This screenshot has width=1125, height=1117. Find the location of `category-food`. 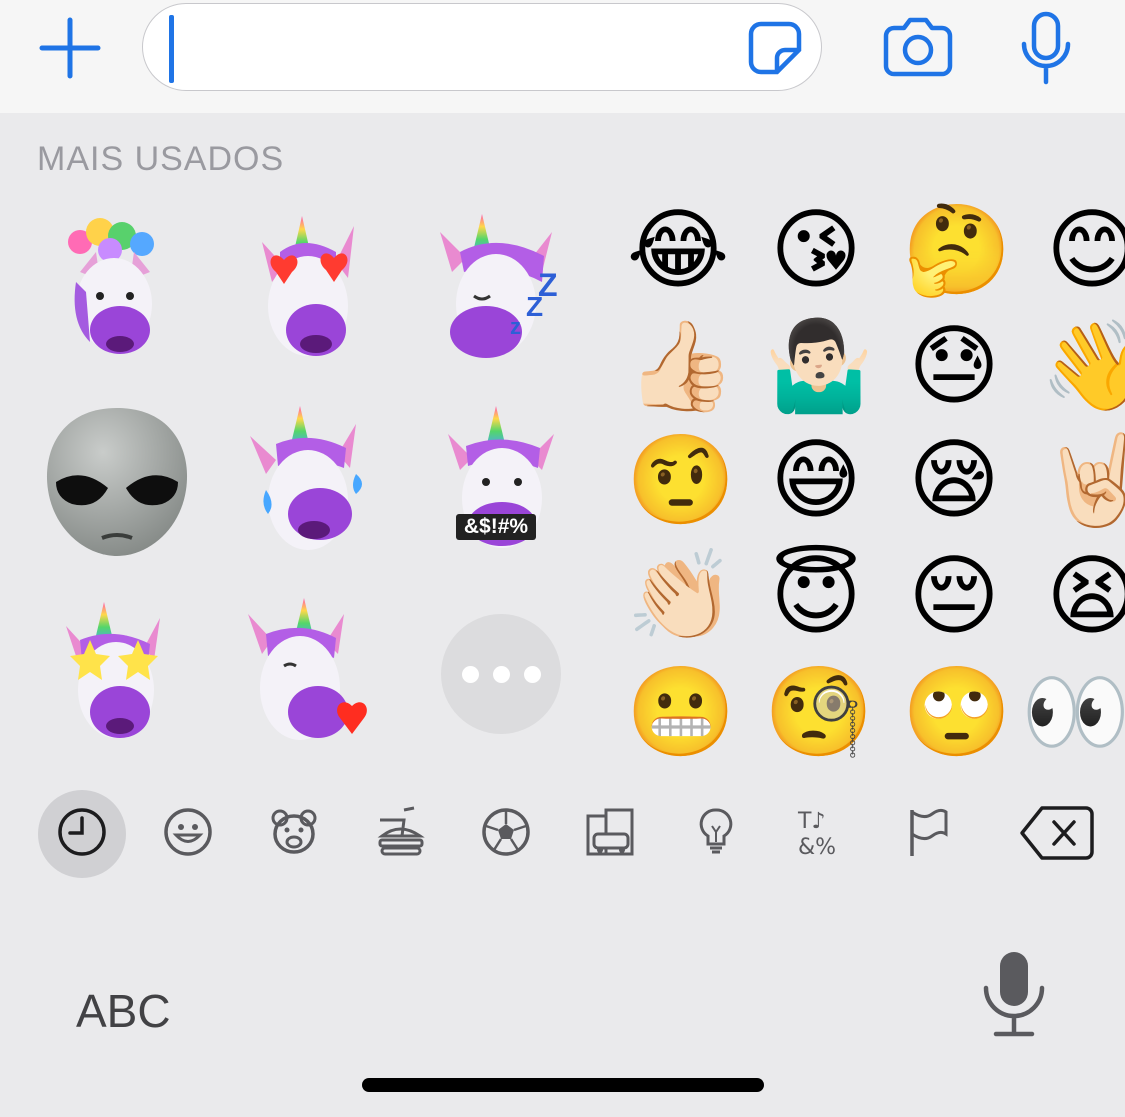

category-food is located at coordinates (400, 834).